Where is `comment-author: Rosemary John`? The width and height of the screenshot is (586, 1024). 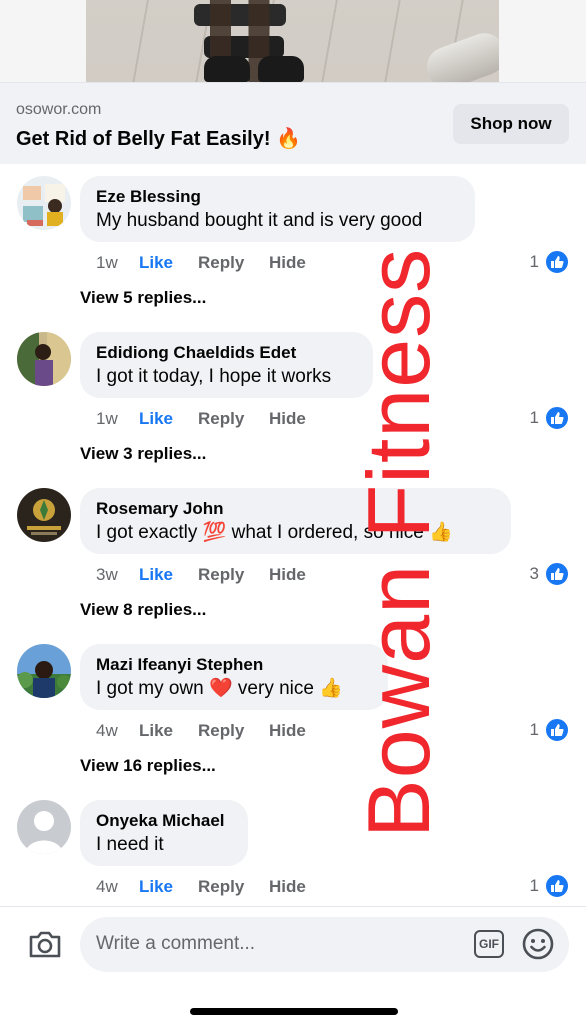
comment-author: Rosemary John is located at coordinates (295, 508).